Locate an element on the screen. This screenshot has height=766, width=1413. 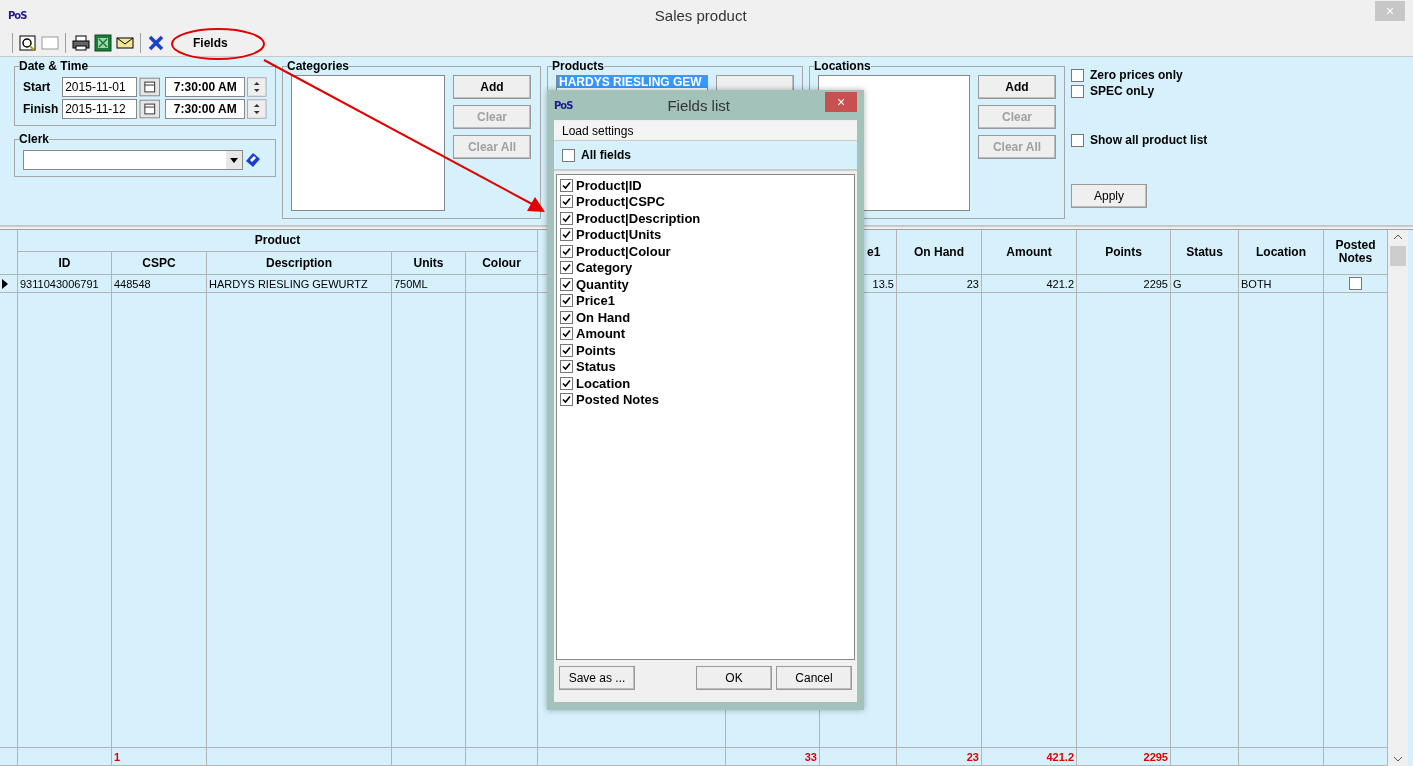
column-header: Status is located at coordinates (1205, 252).